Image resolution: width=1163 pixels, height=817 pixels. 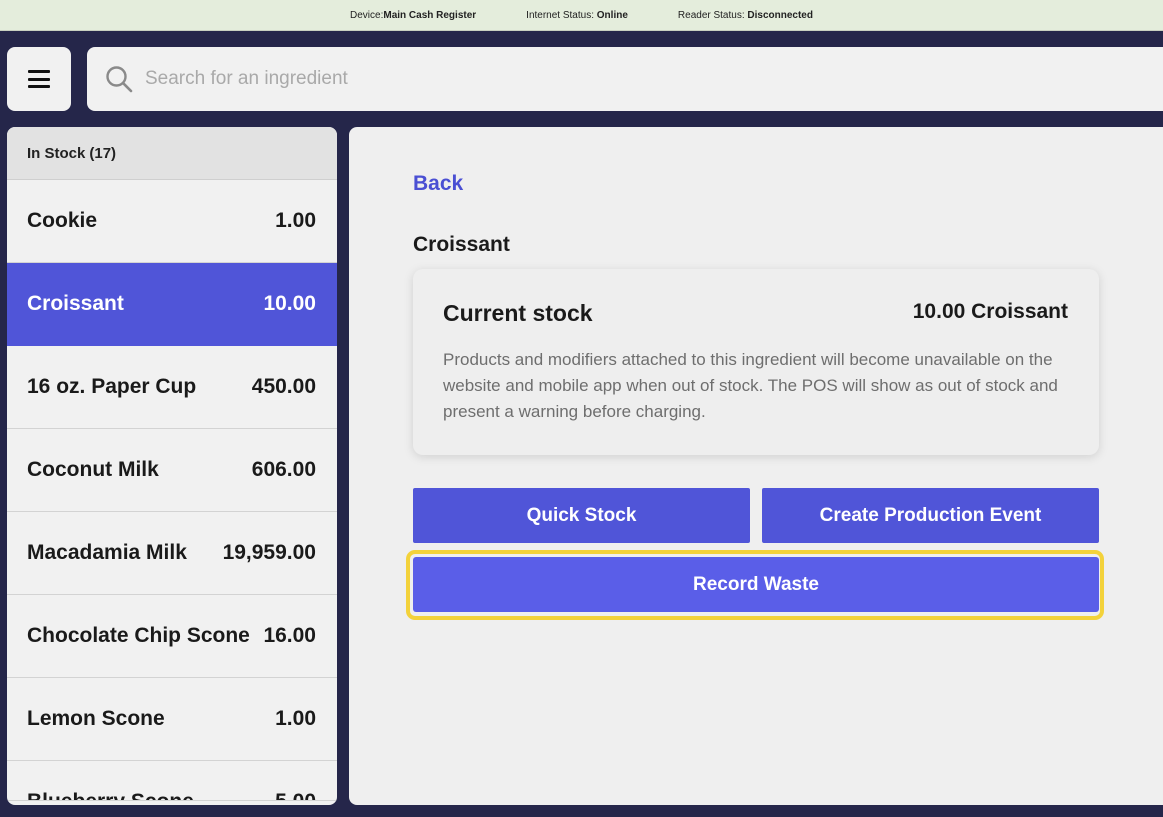 What do you see at coordinates (289, 635) in the screenshot?
I see `list-item-quantity: 16.00` at bounding box center [289, 635].